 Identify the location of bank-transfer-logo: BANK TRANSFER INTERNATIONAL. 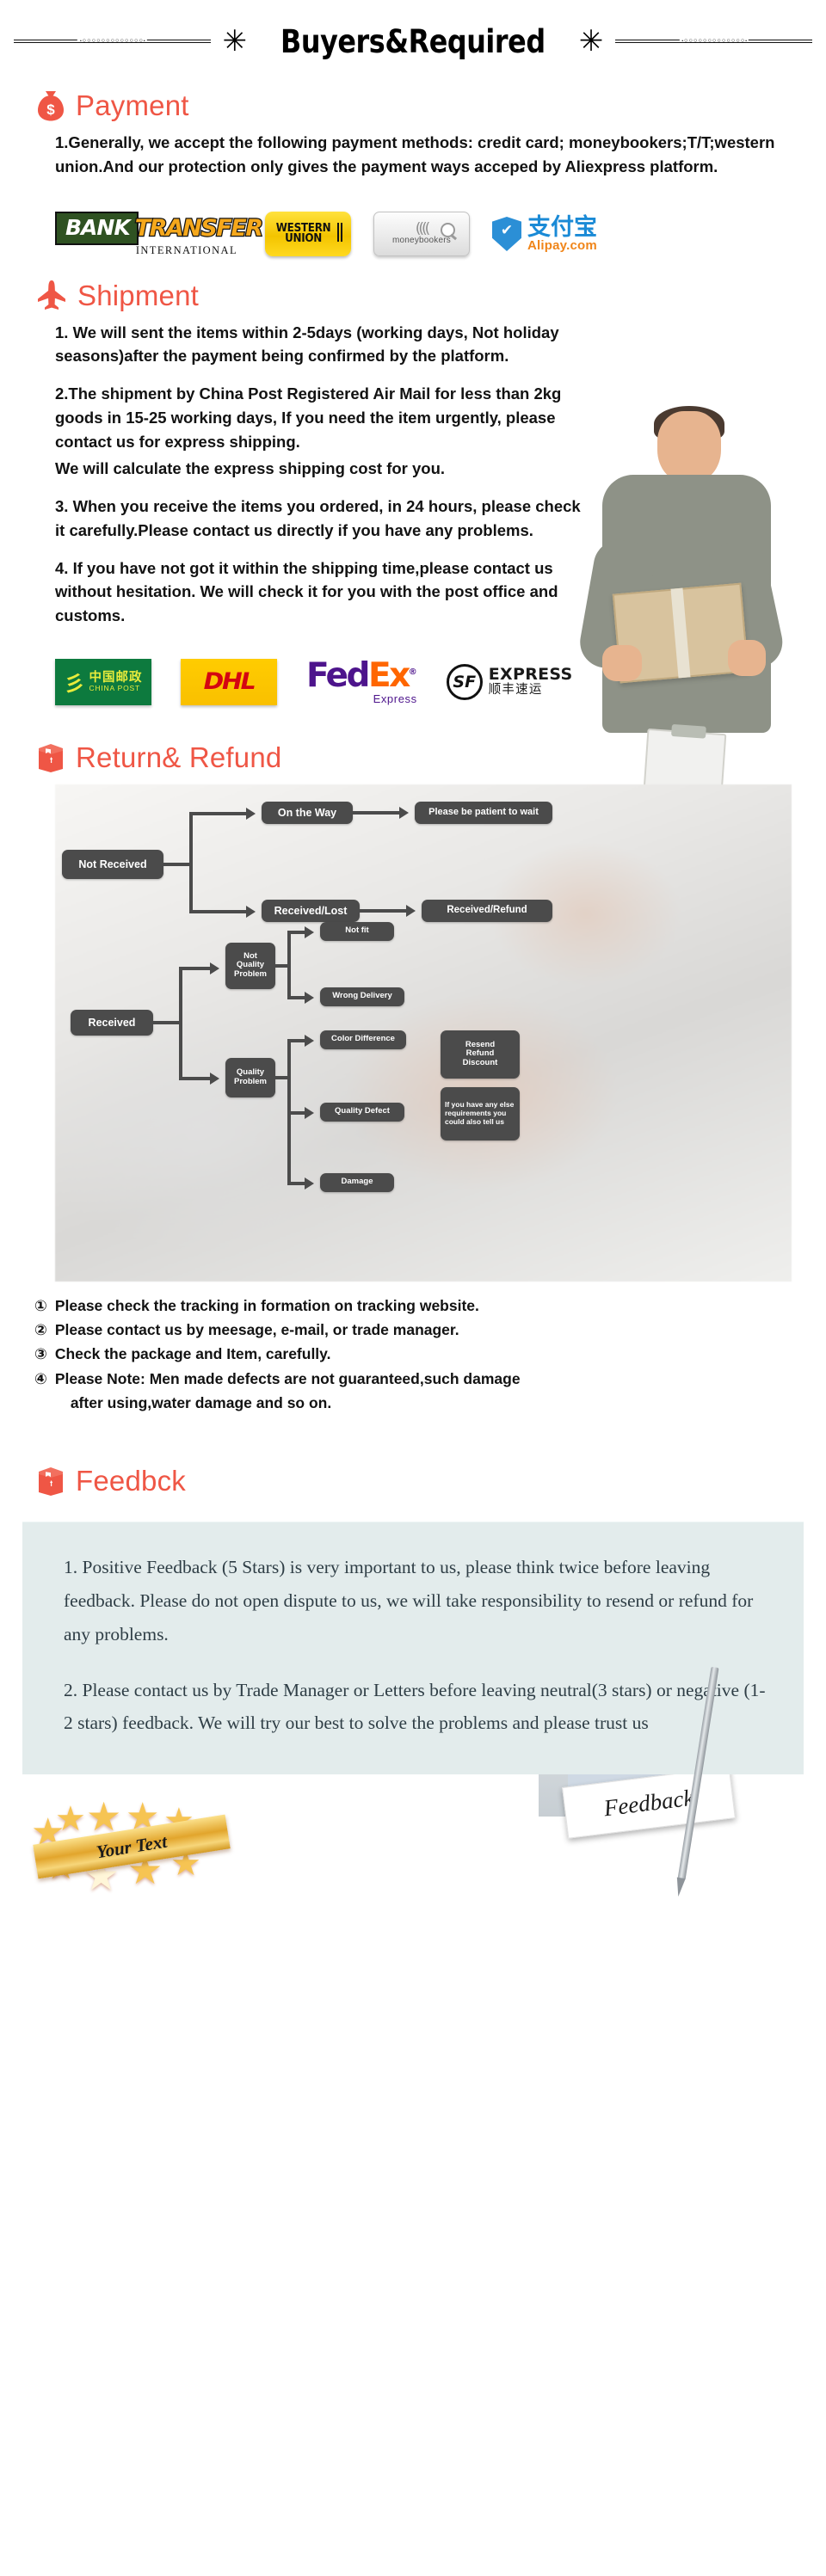
(159, 234).